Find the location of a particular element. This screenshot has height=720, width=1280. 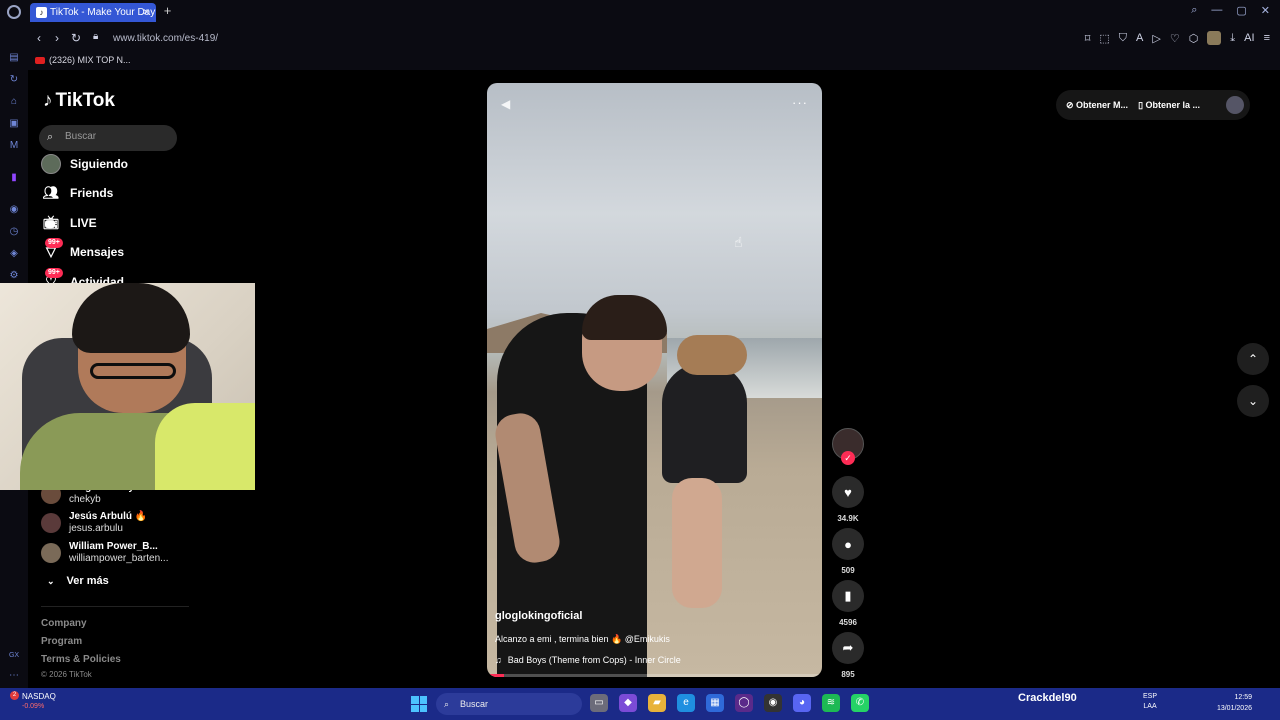

video-scene-hair is located at coordinates (712, 355).